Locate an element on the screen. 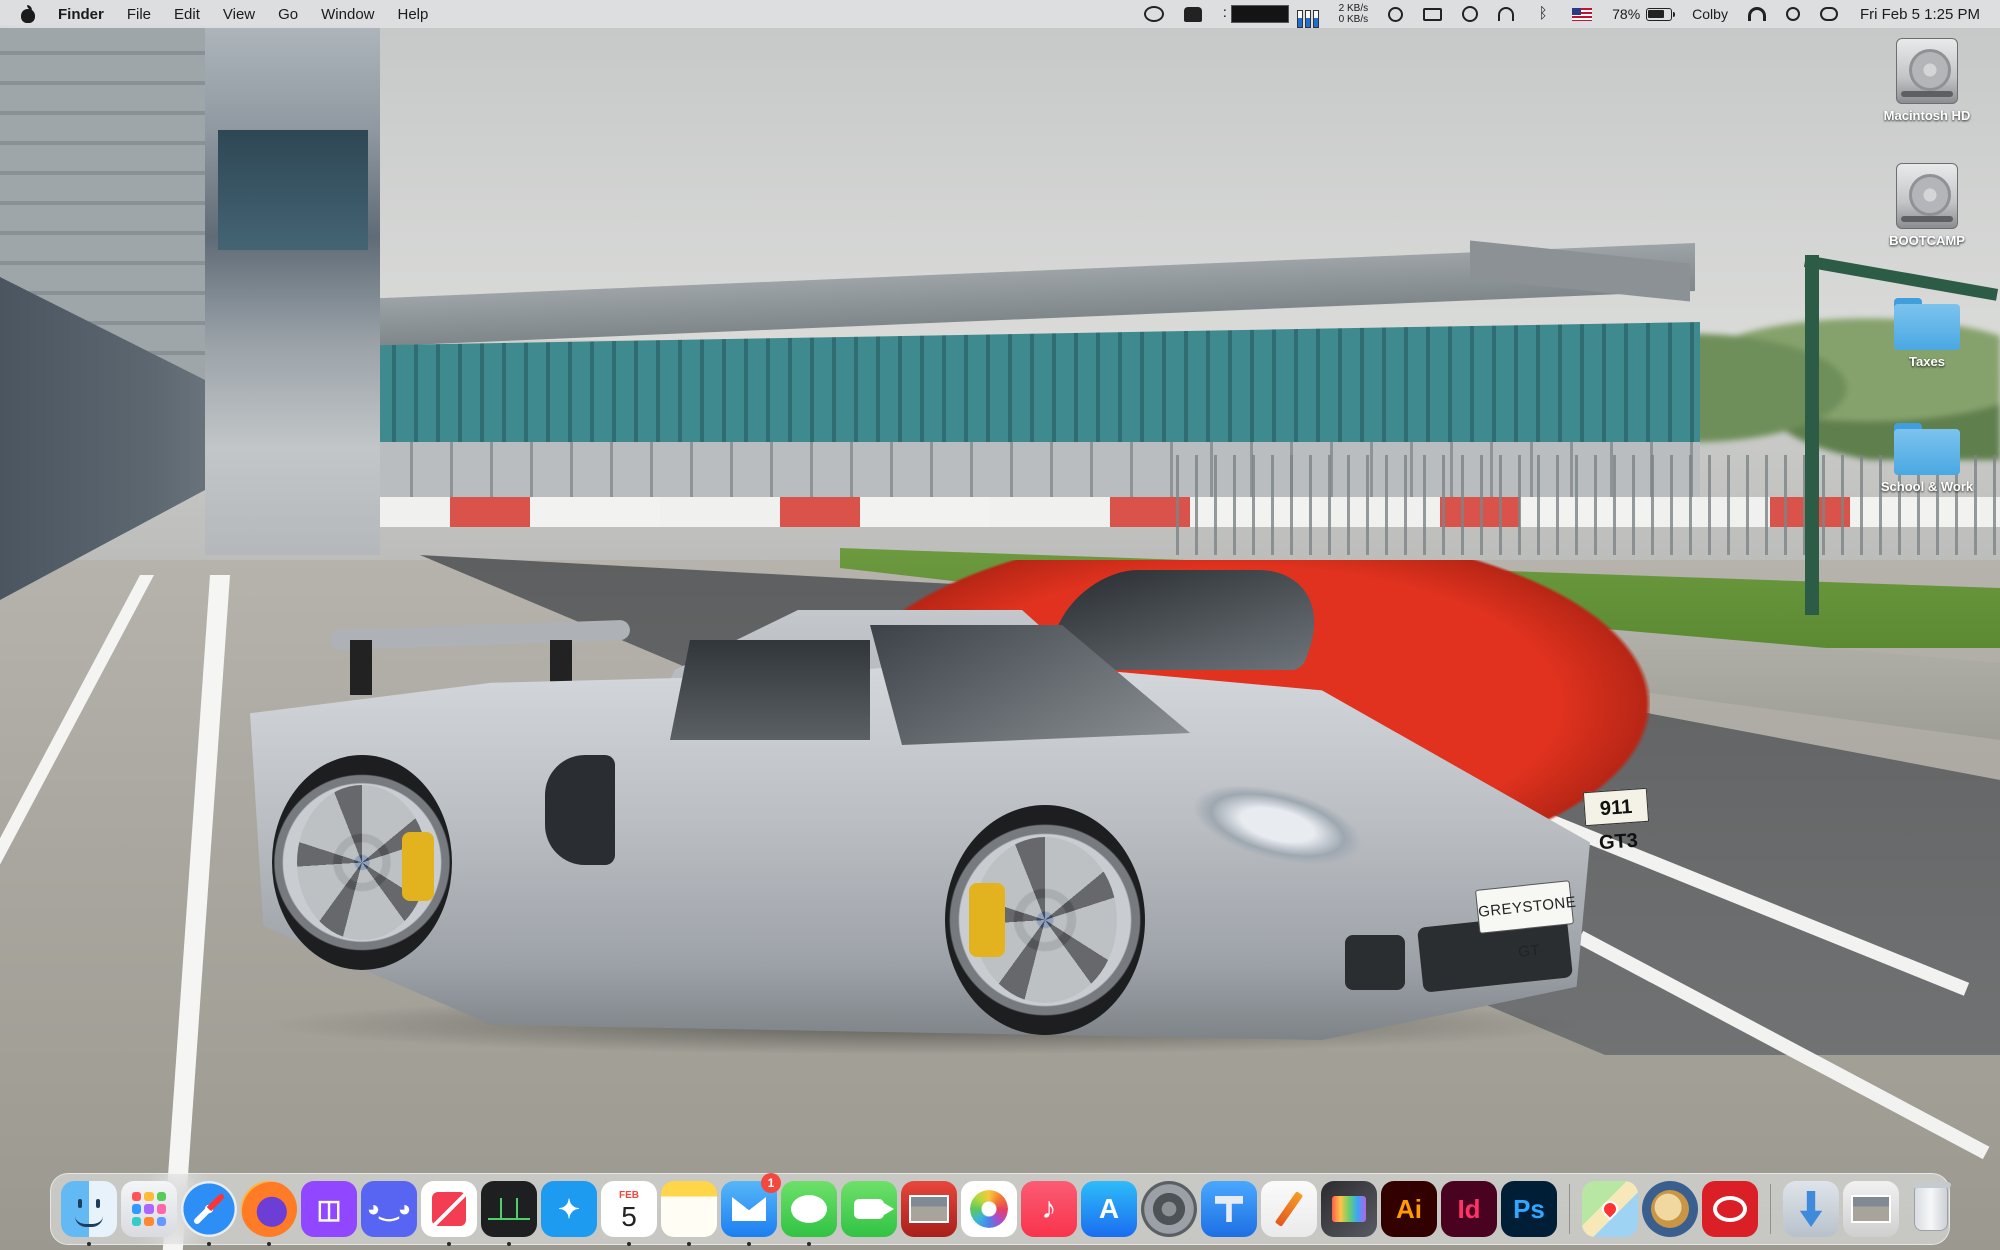 This screenshot has width=2000, height=1250. cpu-monitor: ▪ ▪ is located at coordinates (1255, 14).